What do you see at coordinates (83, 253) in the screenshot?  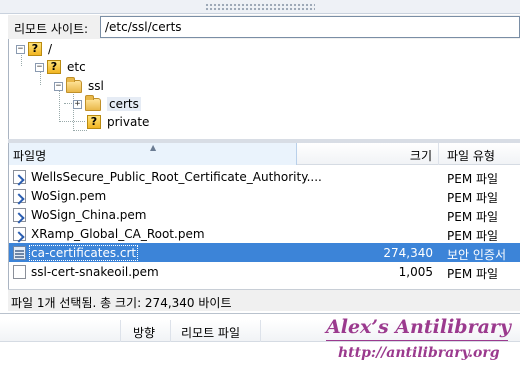 I see `file-name: ca-certificates.crt` at bounding box center [83, 253].